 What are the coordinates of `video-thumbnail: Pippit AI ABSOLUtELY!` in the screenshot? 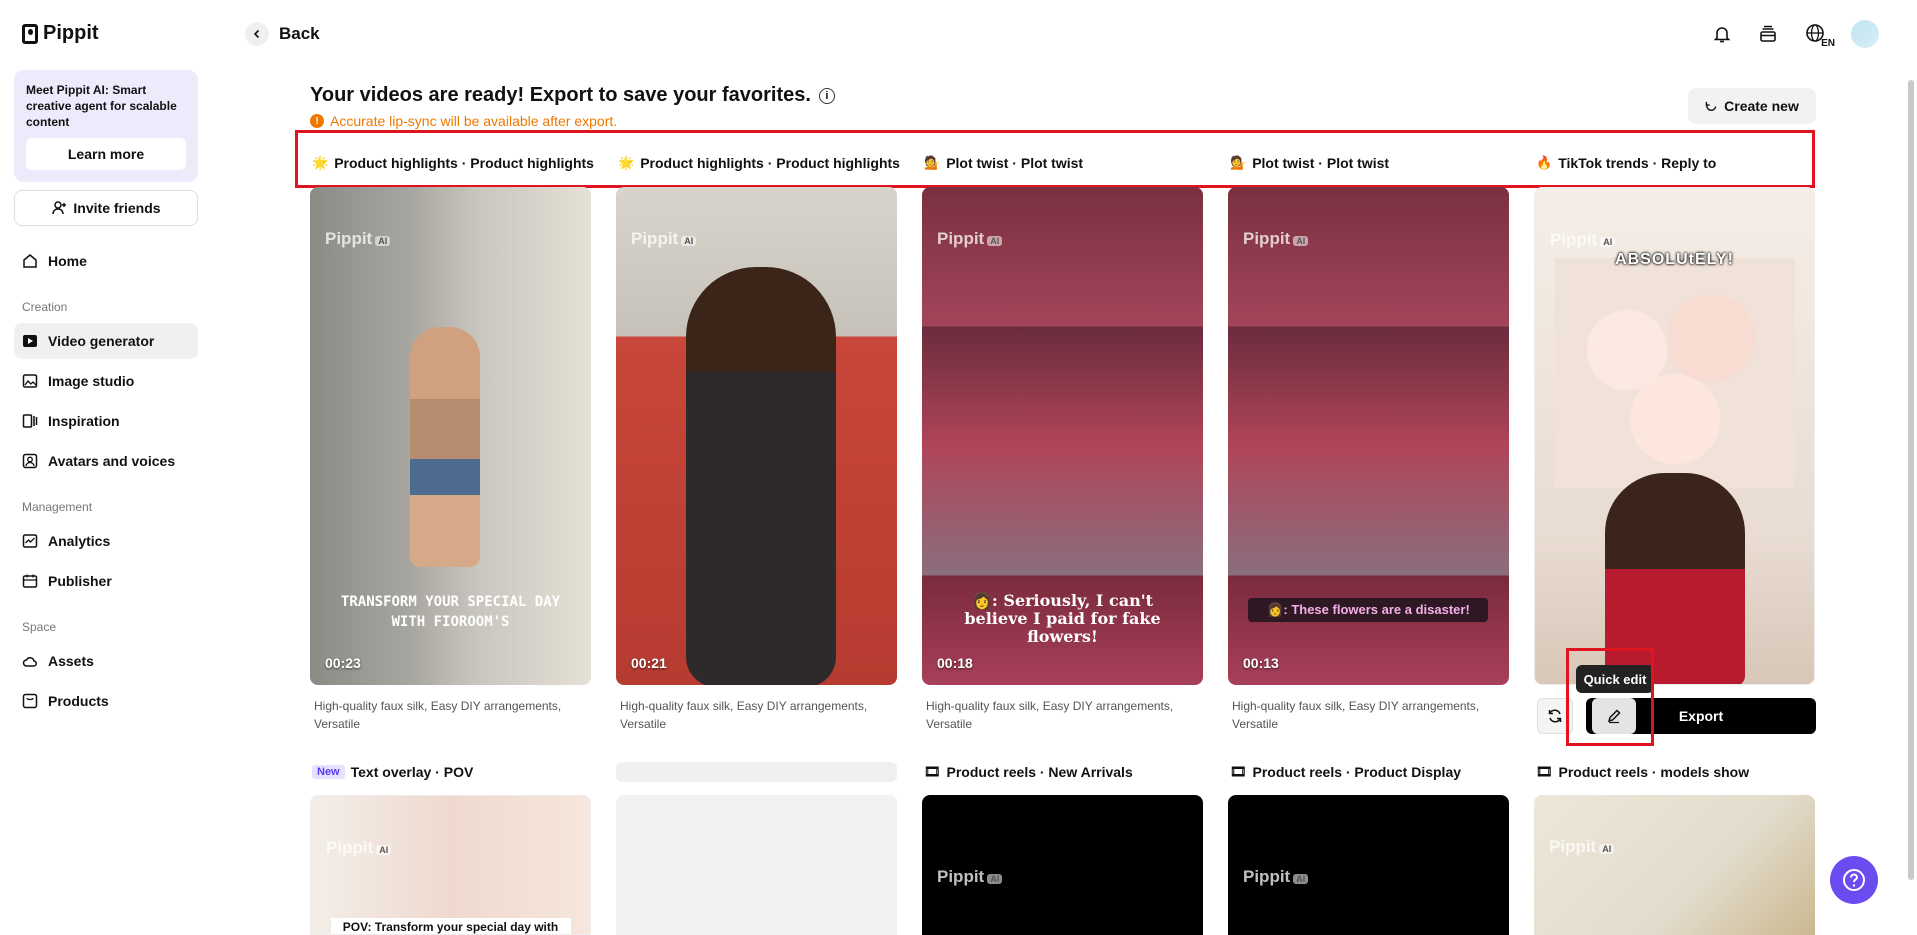 It's located at (1674, 436).